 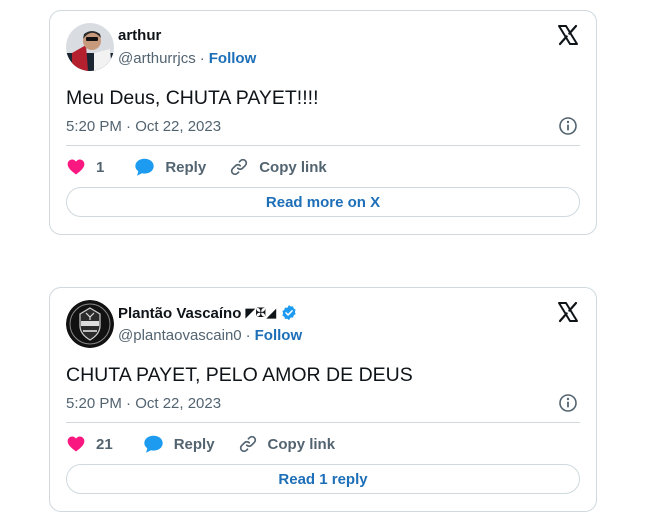 I want to click on action-bar: 21 Reply Copy link, so click(x=200, y=444).